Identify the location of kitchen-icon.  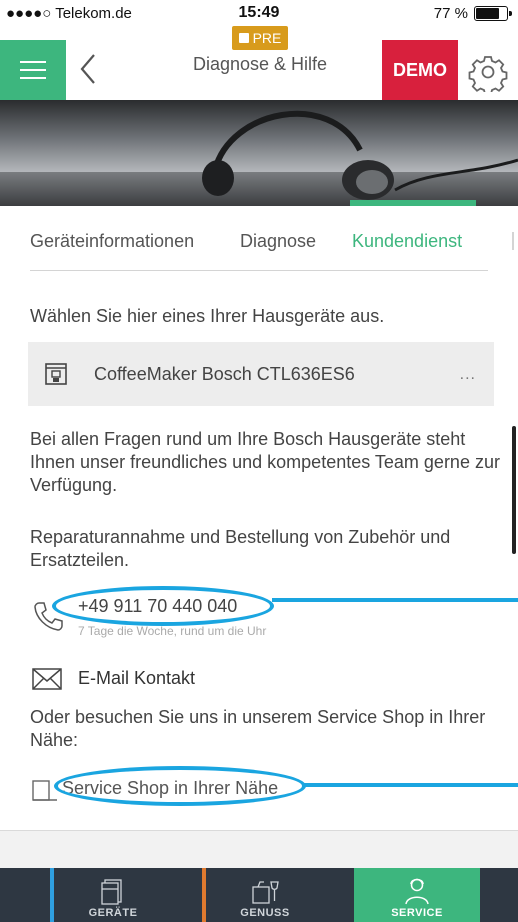
(265, 892).